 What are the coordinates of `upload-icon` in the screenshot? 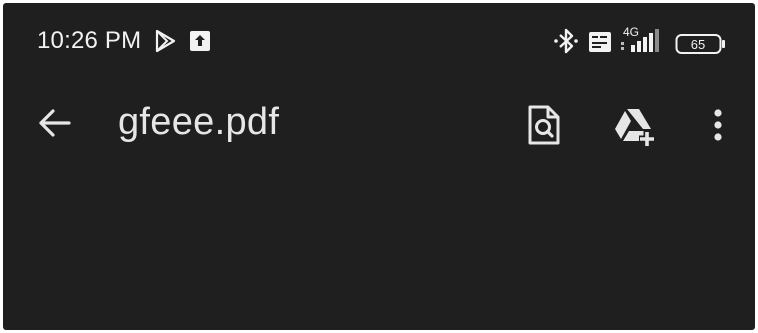 It's located at (200, 41).